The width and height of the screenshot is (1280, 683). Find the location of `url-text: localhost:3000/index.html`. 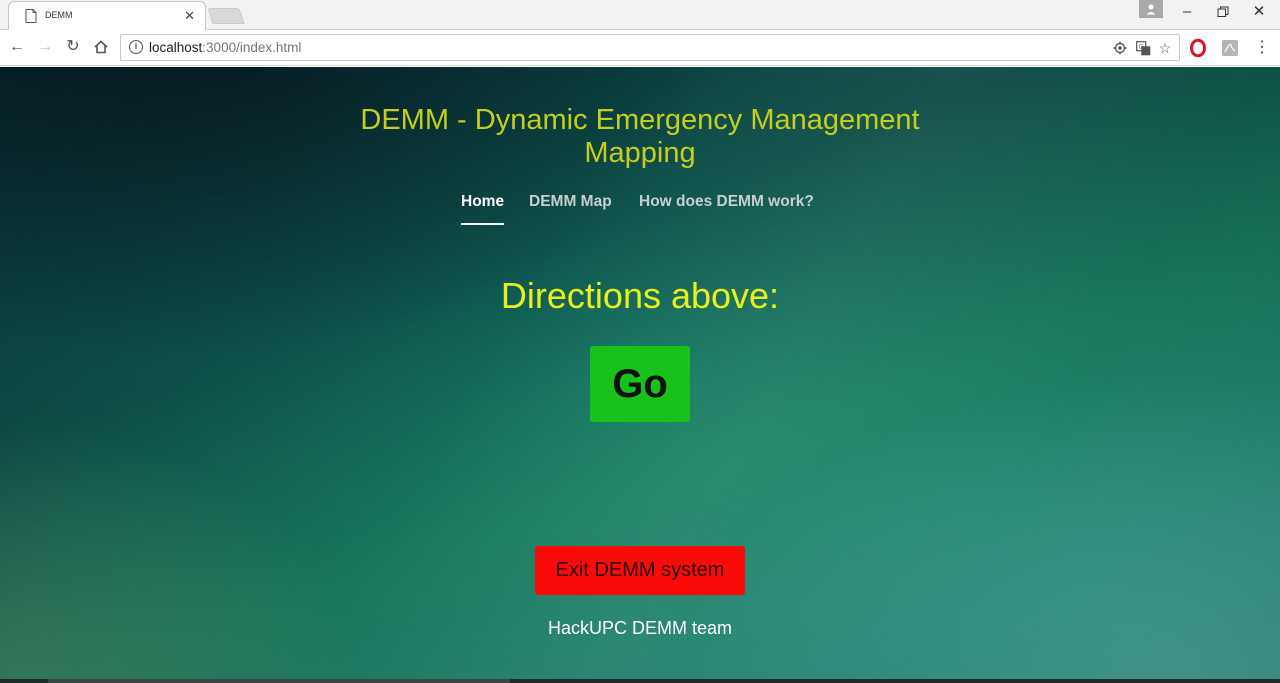

url-text: localhost:3000/index.html is located at coordinates (225, 47).